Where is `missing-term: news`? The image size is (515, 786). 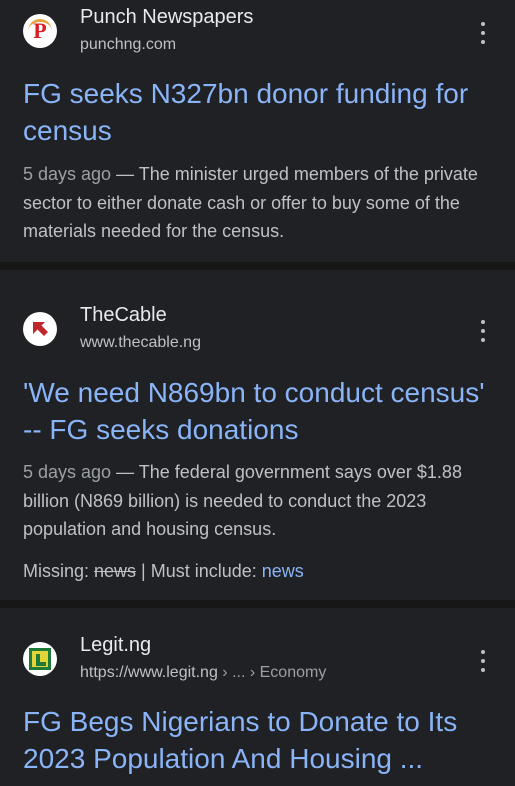 missing-term: news is located at coordinates (115, 570).